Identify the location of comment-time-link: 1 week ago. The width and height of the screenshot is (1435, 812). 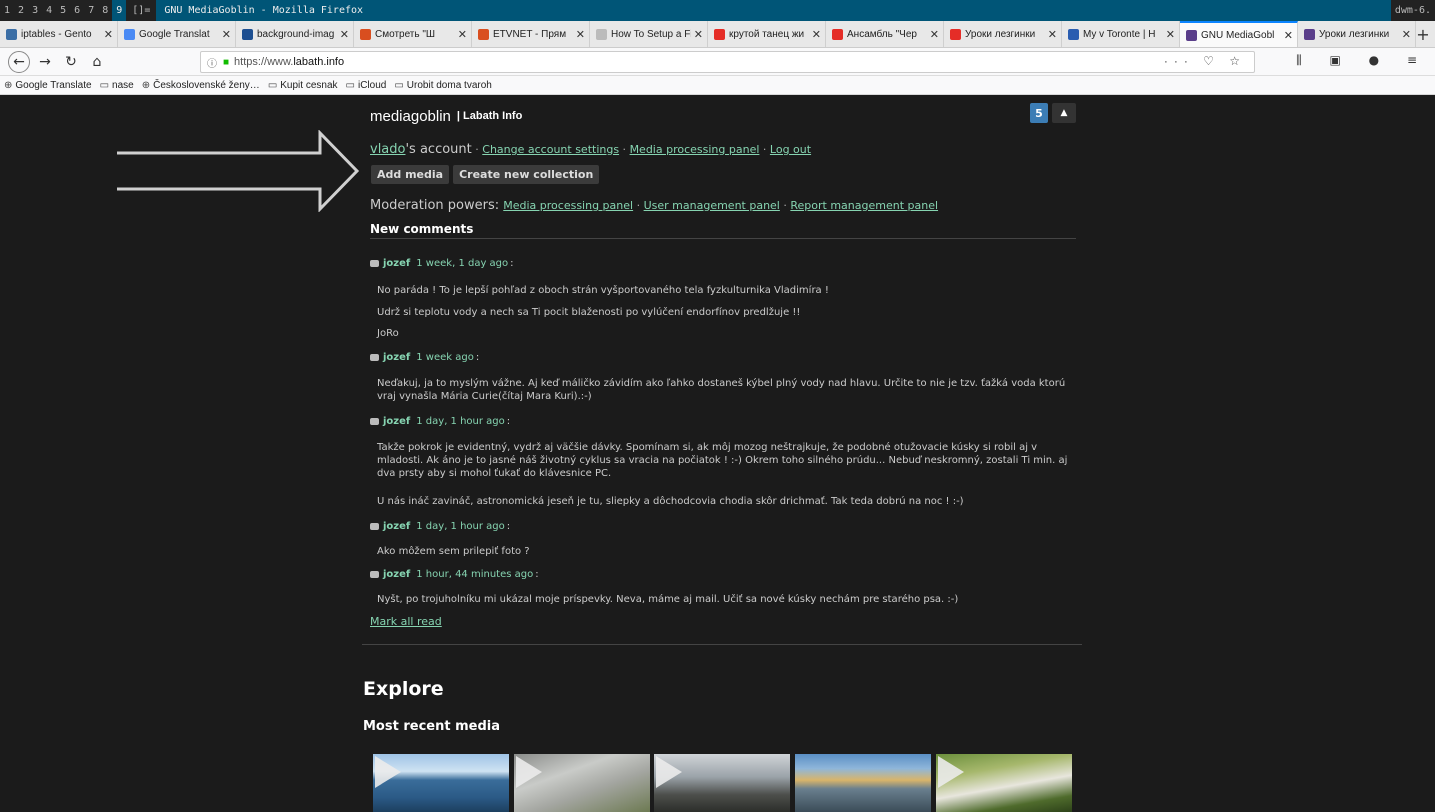
(445, 357).